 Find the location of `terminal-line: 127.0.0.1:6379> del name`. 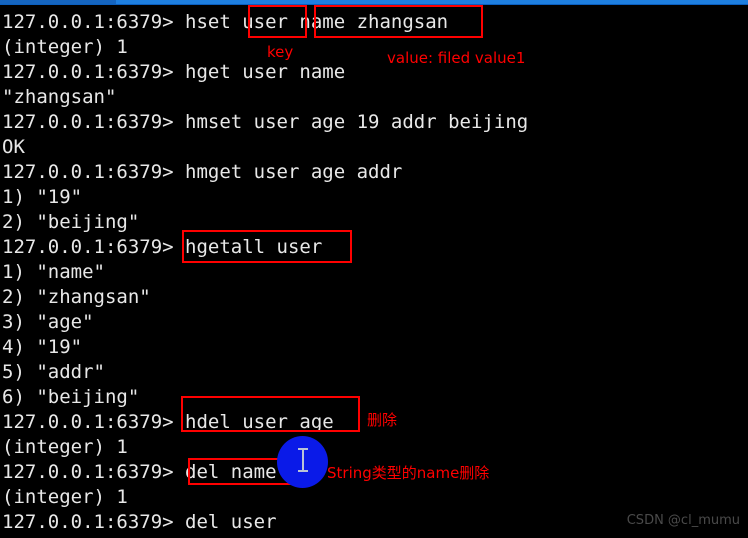

terminal-line: 127.0.0.1:6379> del name is located at coordinates (139, 472).